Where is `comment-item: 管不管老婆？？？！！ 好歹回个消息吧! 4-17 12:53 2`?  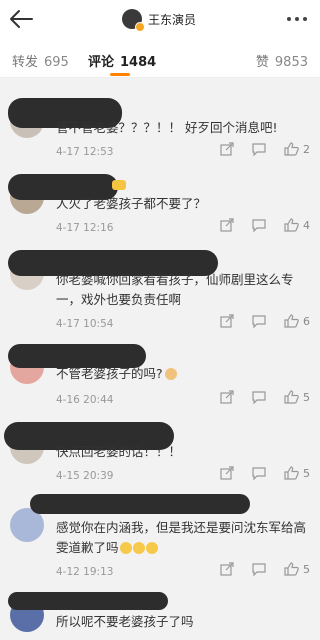 comment-item: 管不管老婆？？？！！ 好歹回个消息吧! 4-17 12:53 2 is located at coordinates (160, 129).